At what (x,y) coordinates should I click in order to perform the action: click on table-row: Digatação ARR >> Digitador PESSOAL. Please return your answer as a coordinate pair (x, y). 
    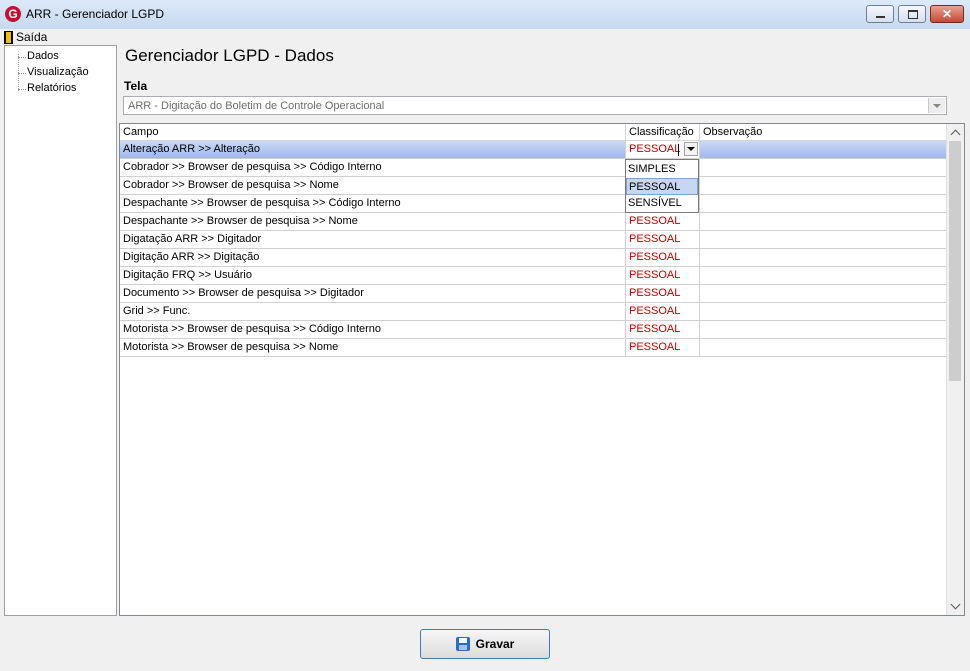
    Looking at the image, I should click on (534, 240).